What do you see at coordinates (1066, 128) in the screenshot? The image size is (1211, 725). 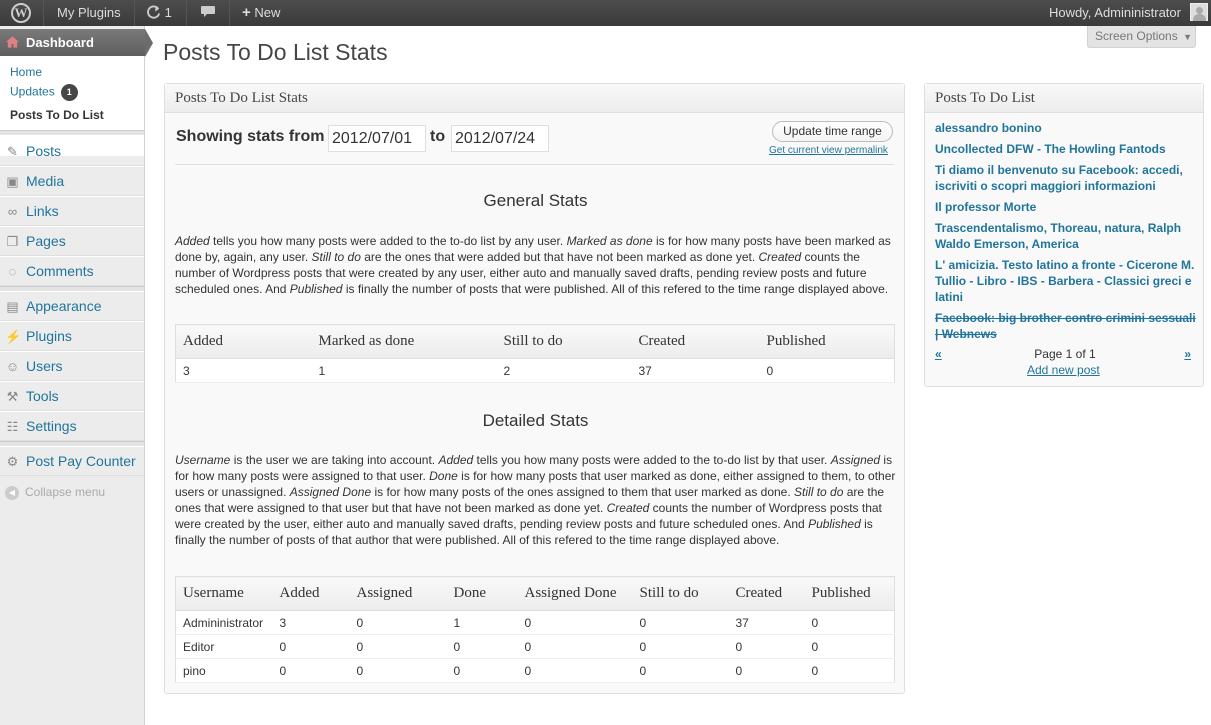 I see `todo-item-link: alessandro bonino` at bounding box center [1066, 128].